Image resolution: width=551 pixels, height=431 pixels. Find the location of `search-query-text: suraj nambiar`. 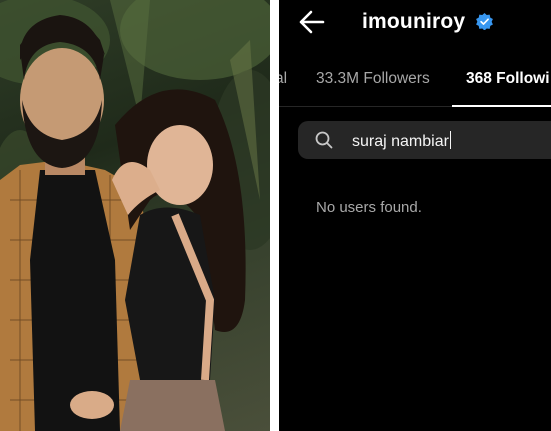

search-query-text: suraj nambiar is located at coordinates (401, 141).